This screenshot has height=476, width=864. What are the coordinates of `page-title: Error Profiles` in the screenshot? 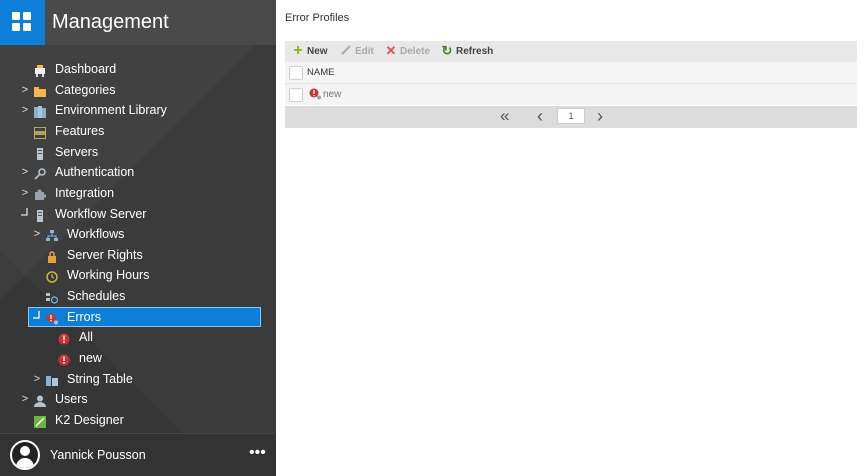 It's located at (317, 18).